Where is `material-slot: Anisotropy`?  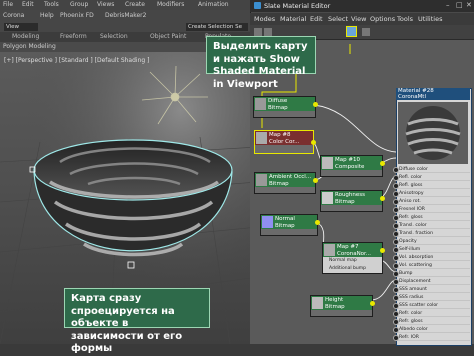 material-slot: Anisotropy is located at coordinates (433, 194).